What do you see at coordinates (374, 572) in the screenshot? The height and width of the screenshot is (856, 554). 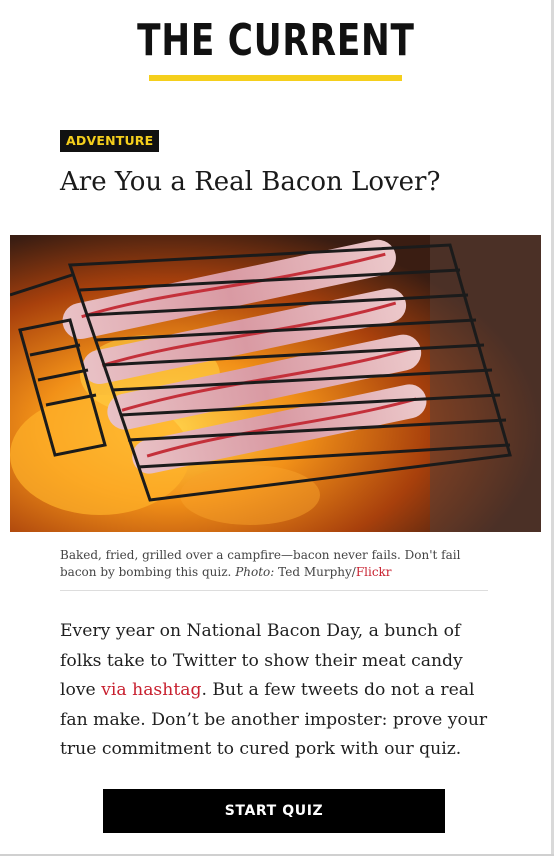 I see `flickr-link: Flickr` at bounding box center [374, 572].